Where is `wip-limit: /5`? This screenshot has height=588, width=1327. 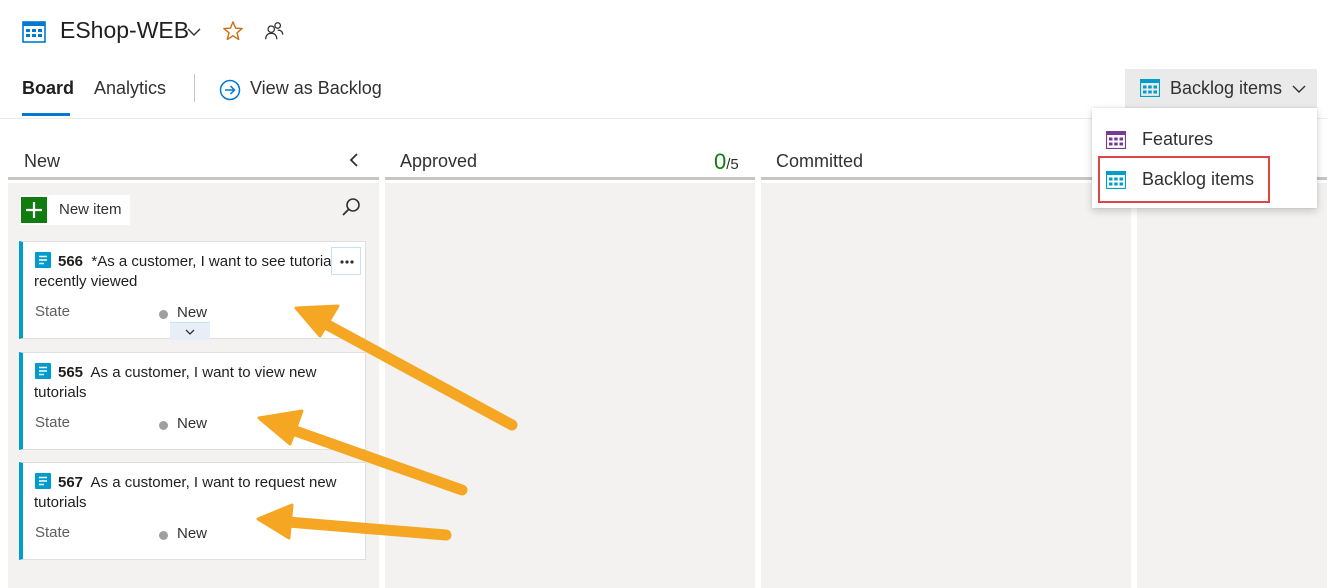 wip-limit: /5 is located at coordinates (732, 164).